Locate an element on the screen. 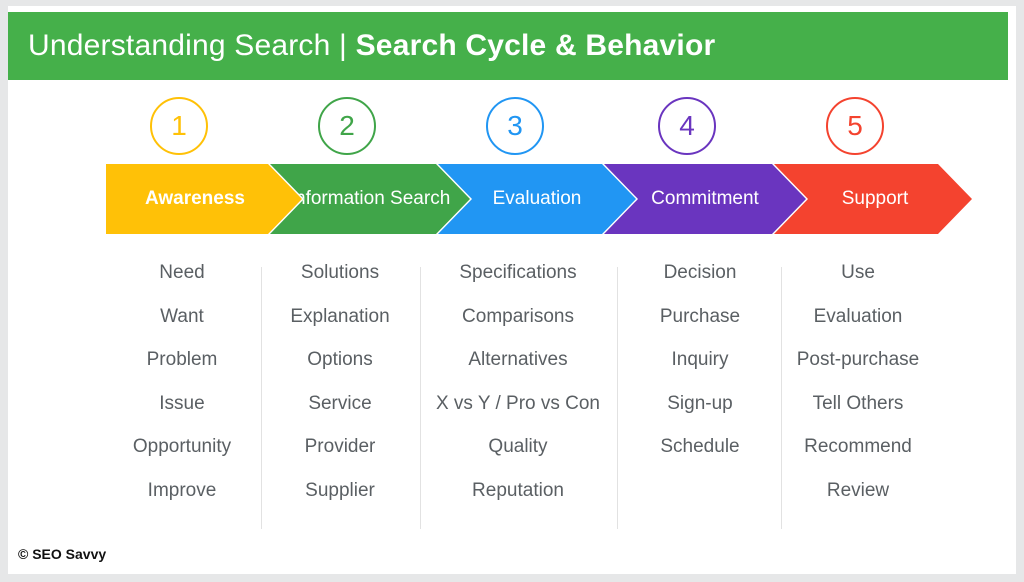 The image size is (1024, 582). list-item: Post-purchase is located at coordinates (858, 359).